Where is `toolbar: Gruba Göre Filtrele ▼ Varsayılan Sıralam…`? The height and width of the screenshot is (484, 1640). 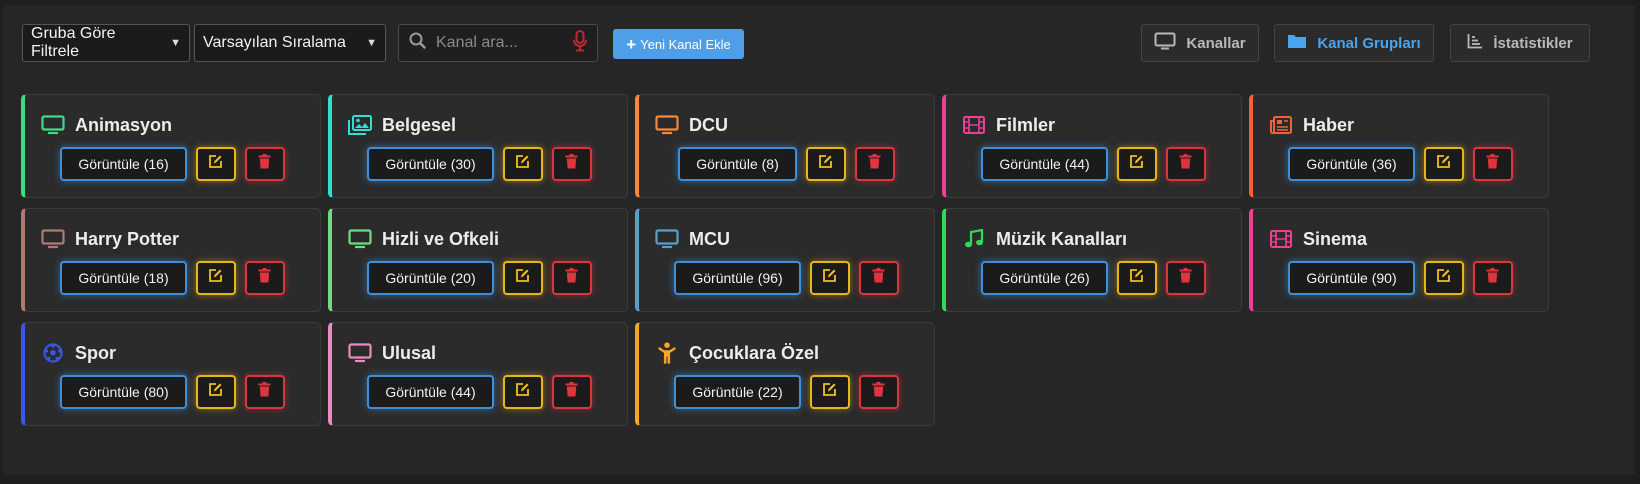 toolbar: Gruba Göre Filtrele ▼ Varsayılan Sıralam… is located at coordinates (816, 43).